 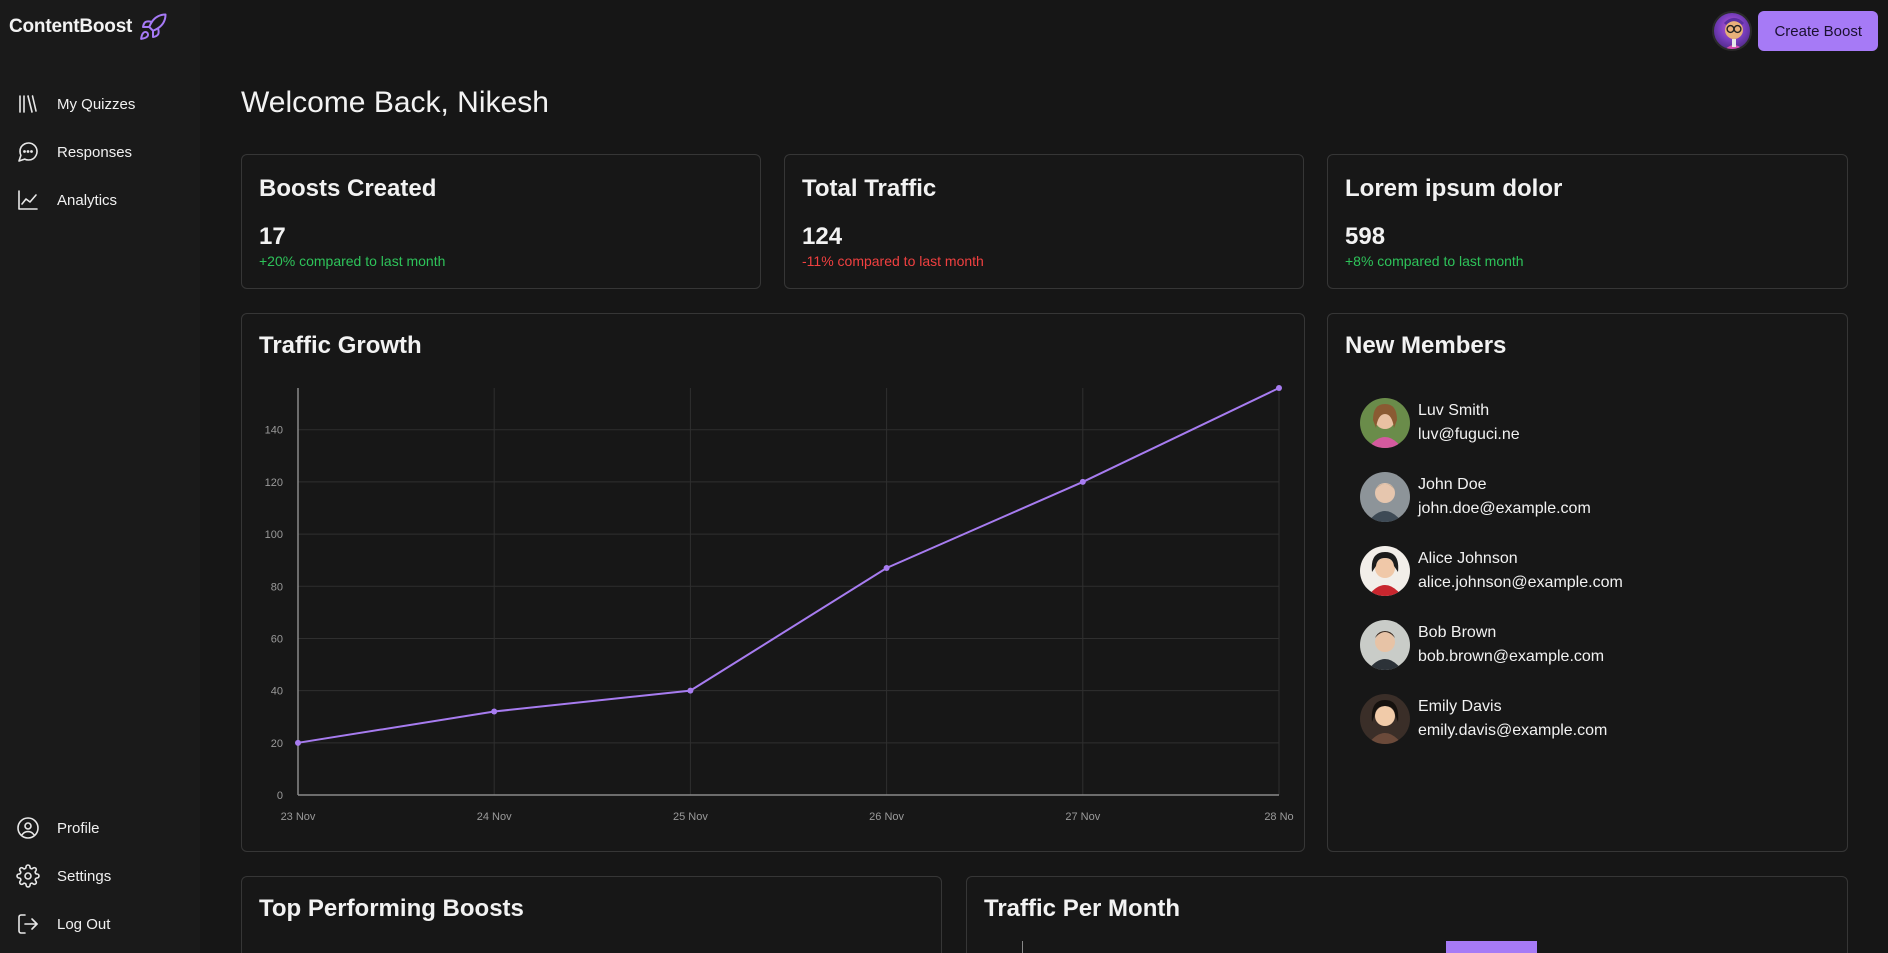 I want to click on header-actions: Create Boost, so click(x=1795, y=31).